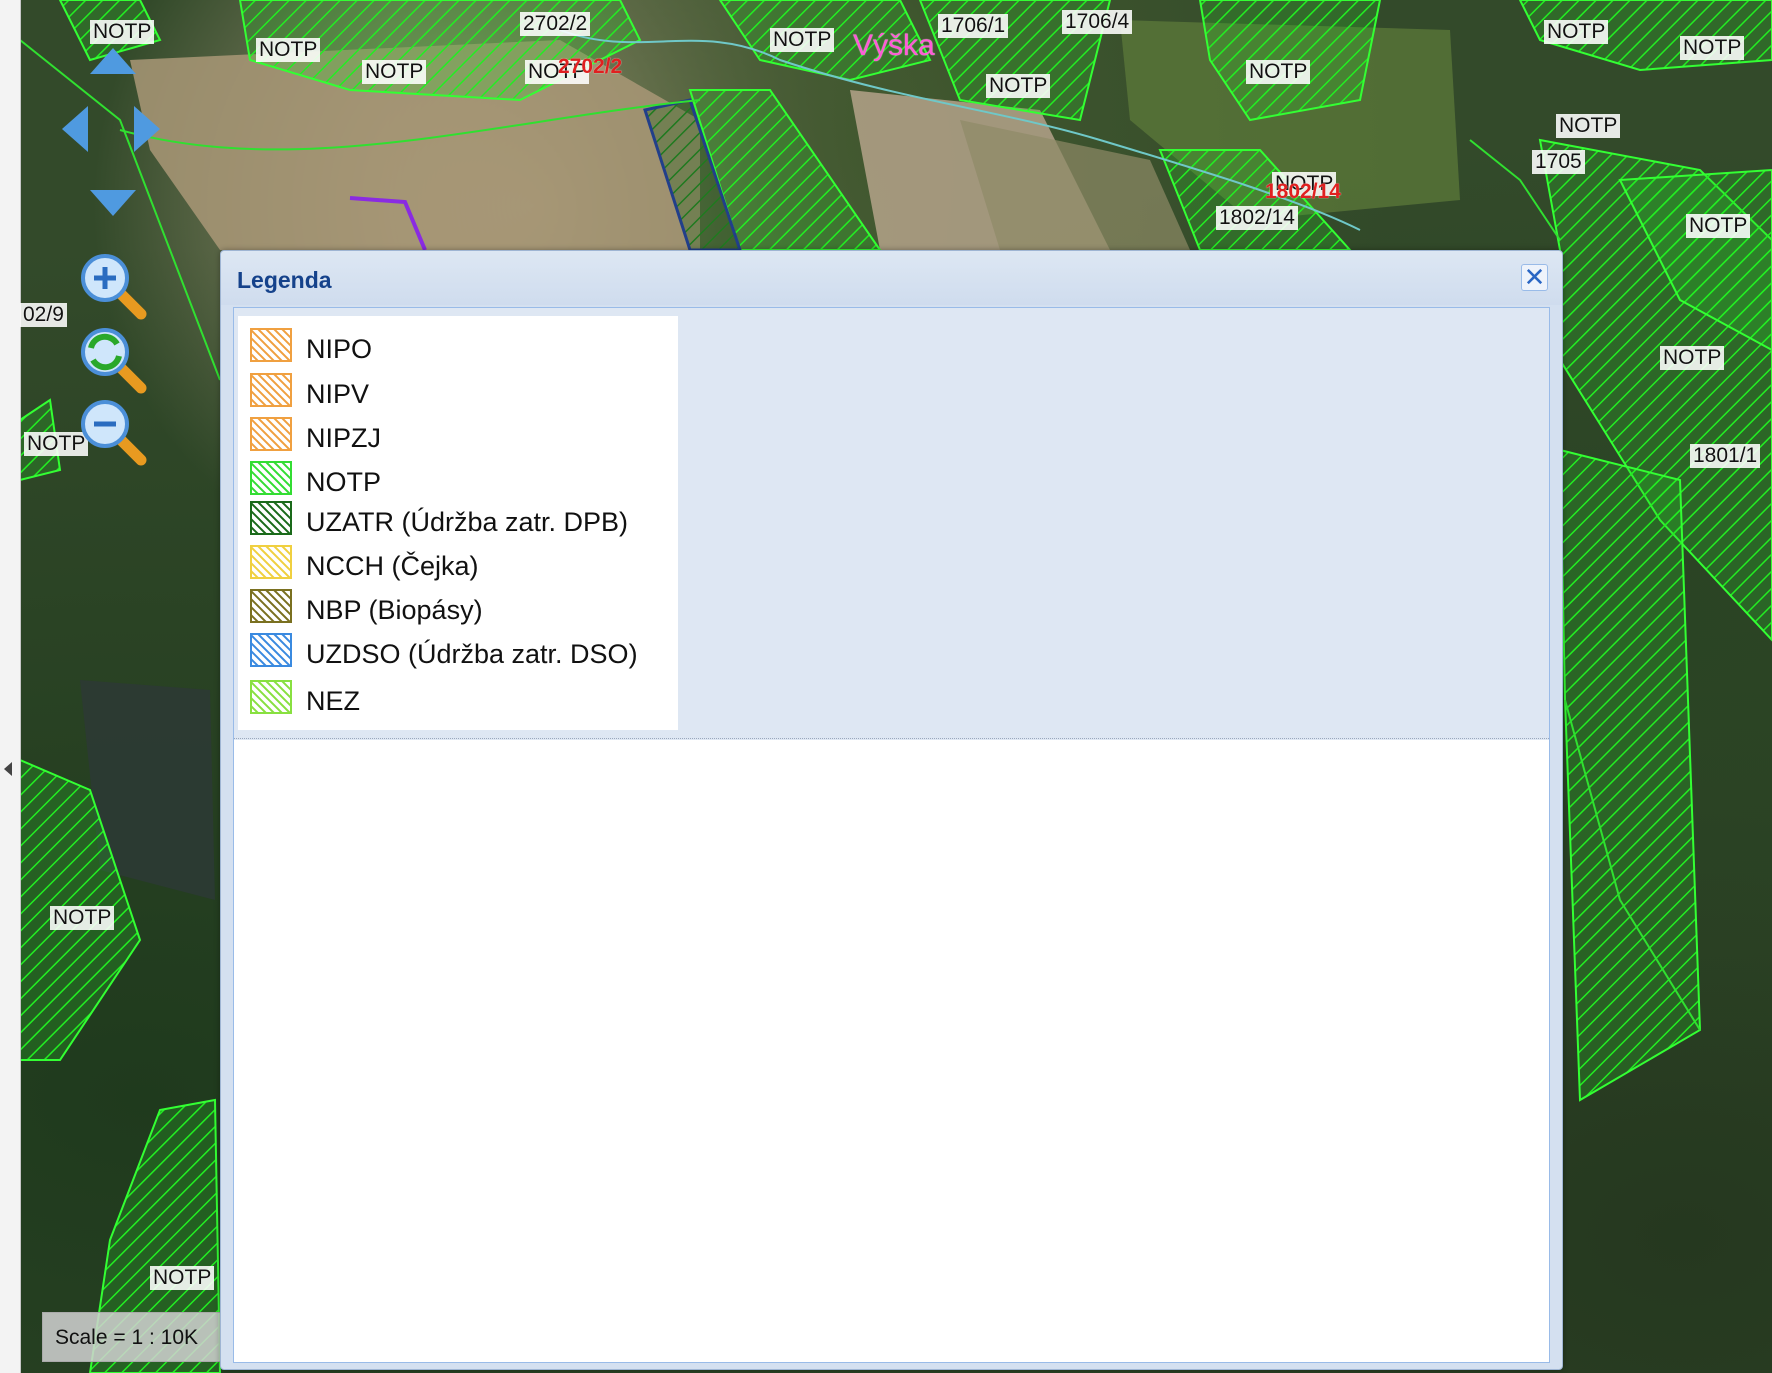 The image size is (1772, 1373). Describe the element at coordinates (472, 654) in the screenshot. I see `legend-item-label: UZDSO (Údržba zatr. DSO)` at that location.